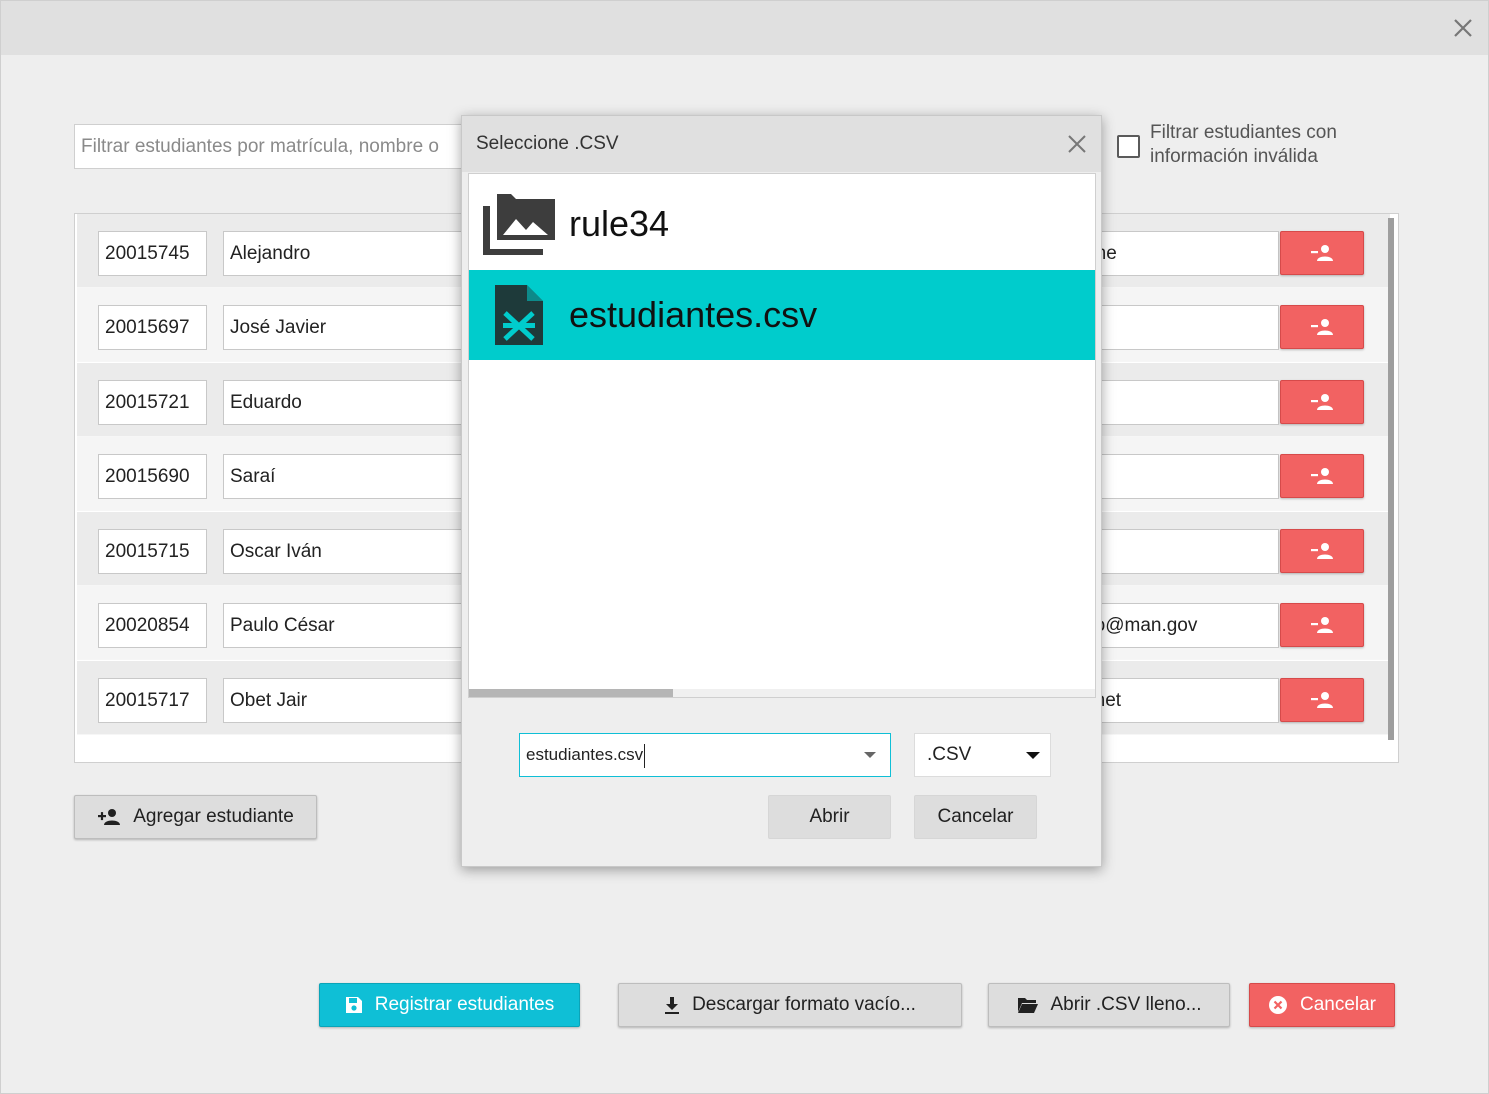 The image size is (1489, 1094). Describe the element at coordinates (782, 693) in the screenshot. I see `horizontal-scrollbar` at that location.